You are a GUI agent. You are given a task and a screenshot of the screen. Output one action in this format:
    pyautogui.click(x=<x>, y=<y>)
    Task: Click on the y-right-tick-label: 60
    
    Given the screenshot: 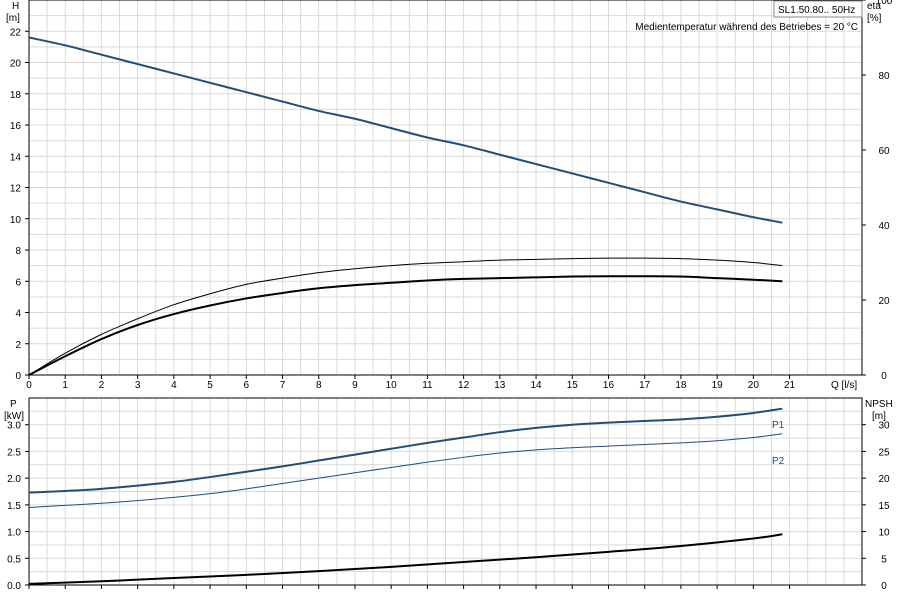 What is the action you would take?
    pyautogui.click(x=884, y=151)
    